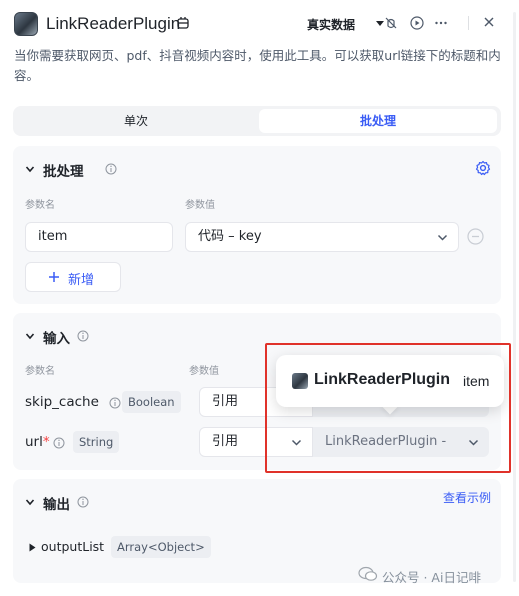  What do you see at coordinates (489, 22) in the screenshot?
I see `close-icon` at bounding box center [489, 22].